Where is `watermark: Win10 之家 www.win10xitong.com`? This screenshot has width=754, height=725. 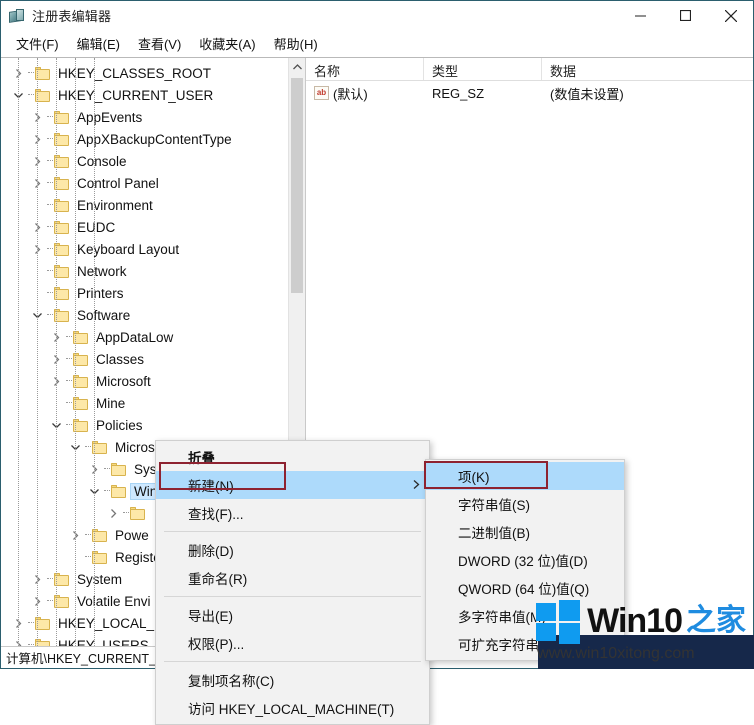 watermark: Win10 之家 www.win10xitong.com is located at coordinates (641, 631).